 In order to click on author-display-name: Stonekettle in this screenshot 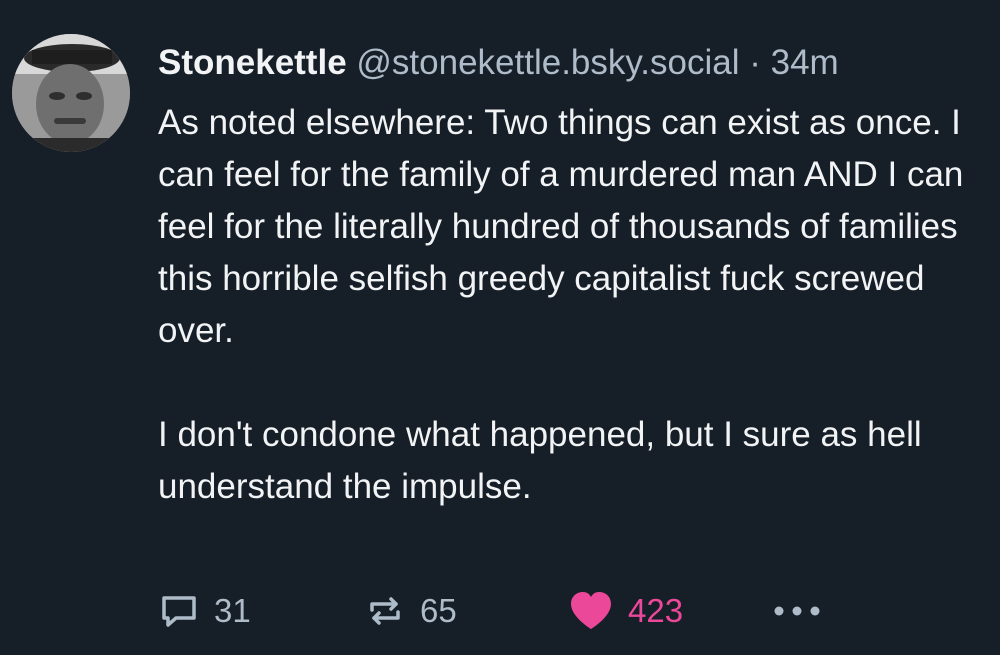, I will do `click(252, 62)`.